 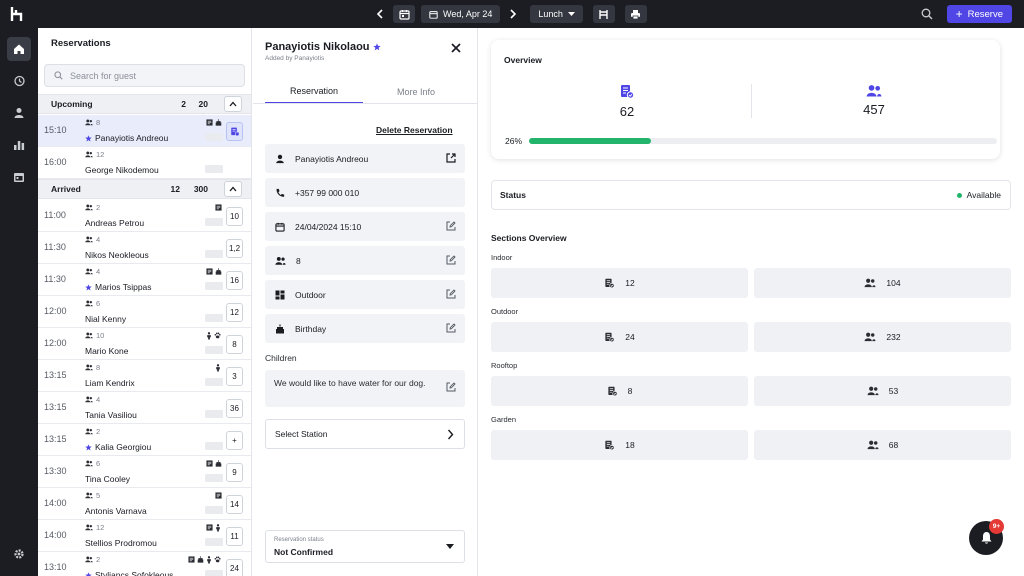 What do you see at coordinates (144, 312) in the screenshot?
I see `reservation-row: 12:00 6 Nial Kenny 12` at bounding box center [144, 312].